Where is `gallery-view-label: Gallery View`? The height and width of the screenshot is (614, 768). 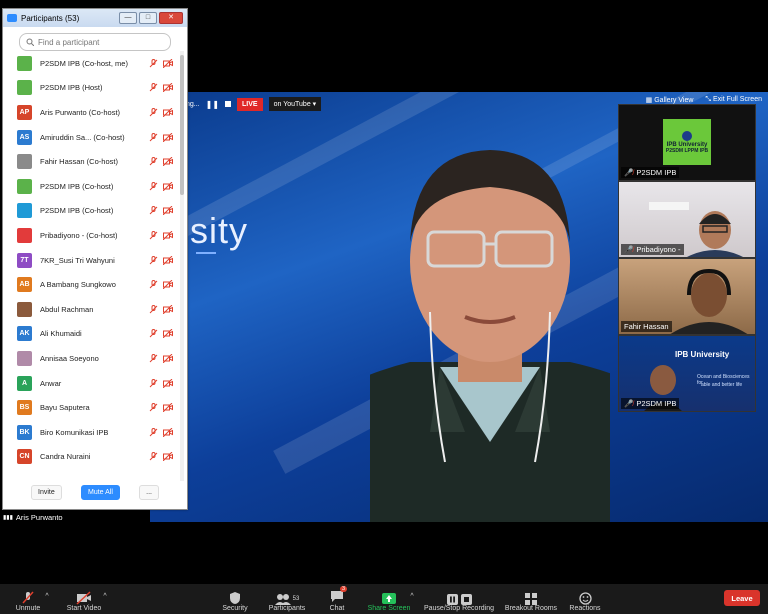 gallery-view-label: Gallery View is located at coordinates (674, 100).